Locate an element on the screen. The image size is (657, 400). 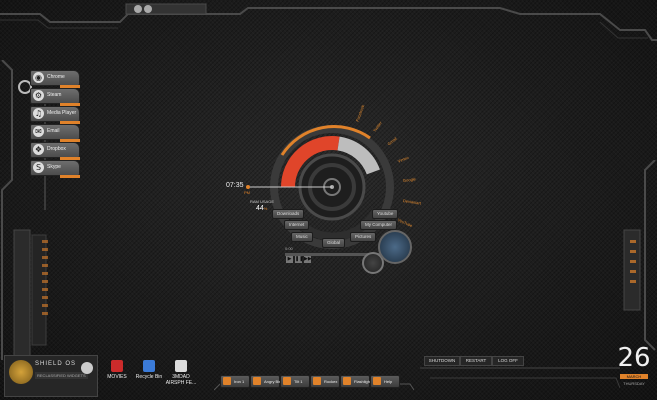
right-frame is located at coordinates (639, 255).